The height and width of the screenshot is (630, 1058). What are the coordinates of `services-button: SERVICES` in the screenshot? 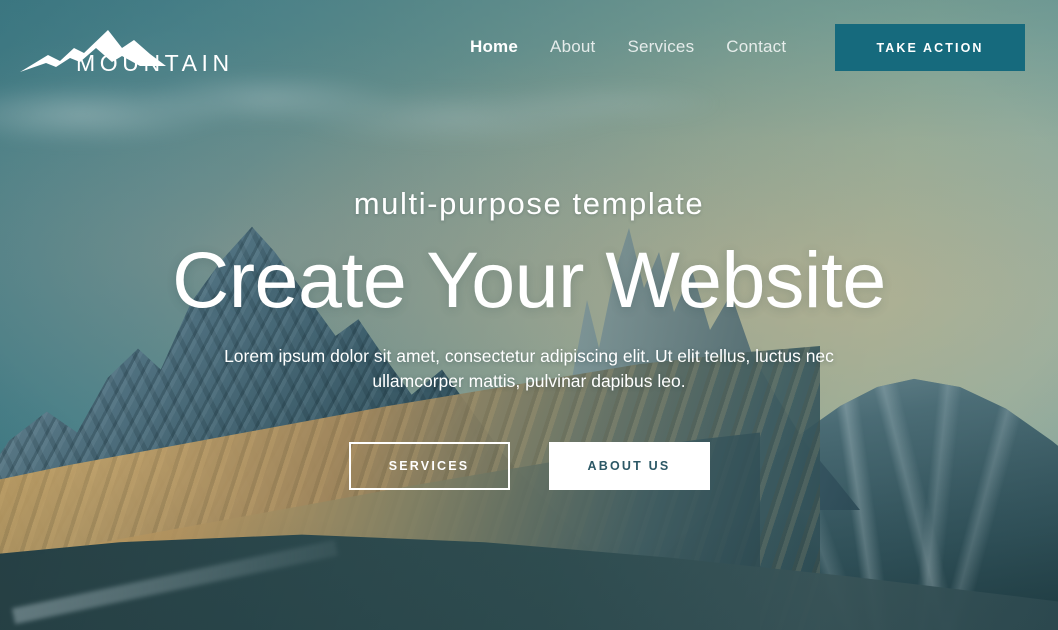 It's located at (429, 466).